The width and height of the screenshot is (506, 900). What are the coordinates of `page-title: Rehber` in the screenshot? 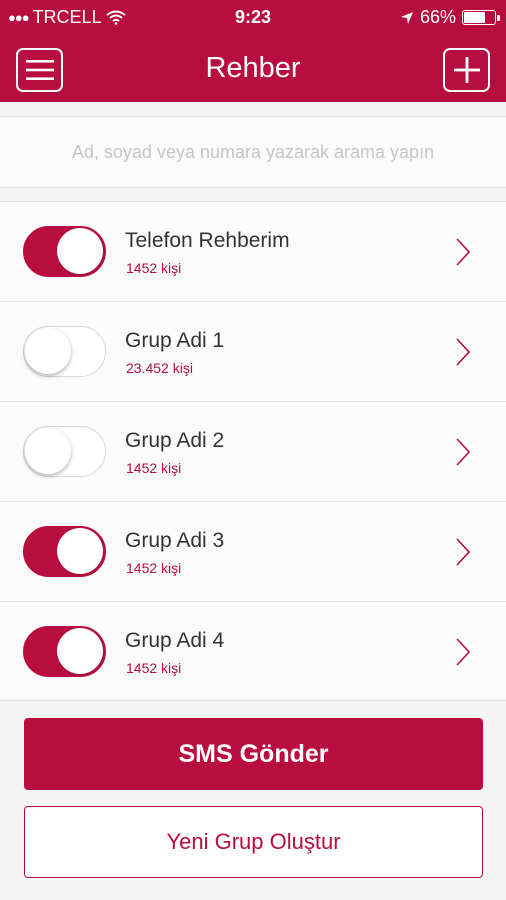 It's located at (253, 68).